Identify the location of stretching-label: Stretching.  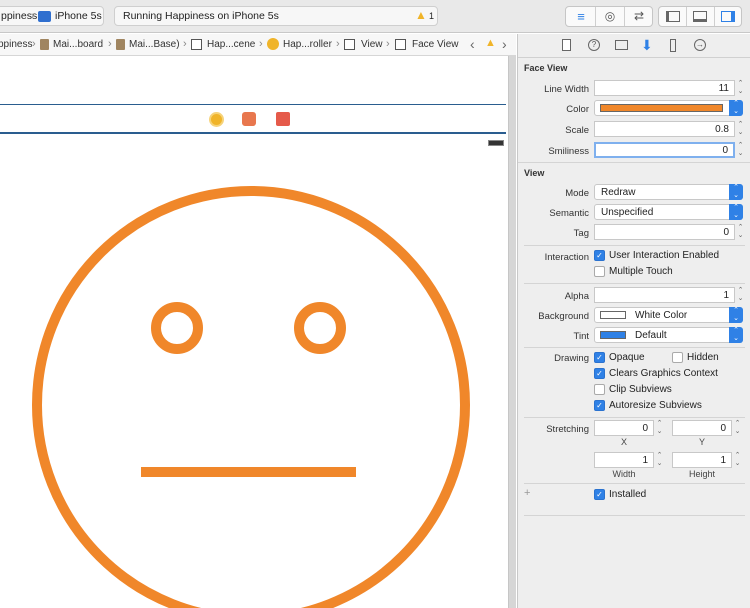
(567, 429).